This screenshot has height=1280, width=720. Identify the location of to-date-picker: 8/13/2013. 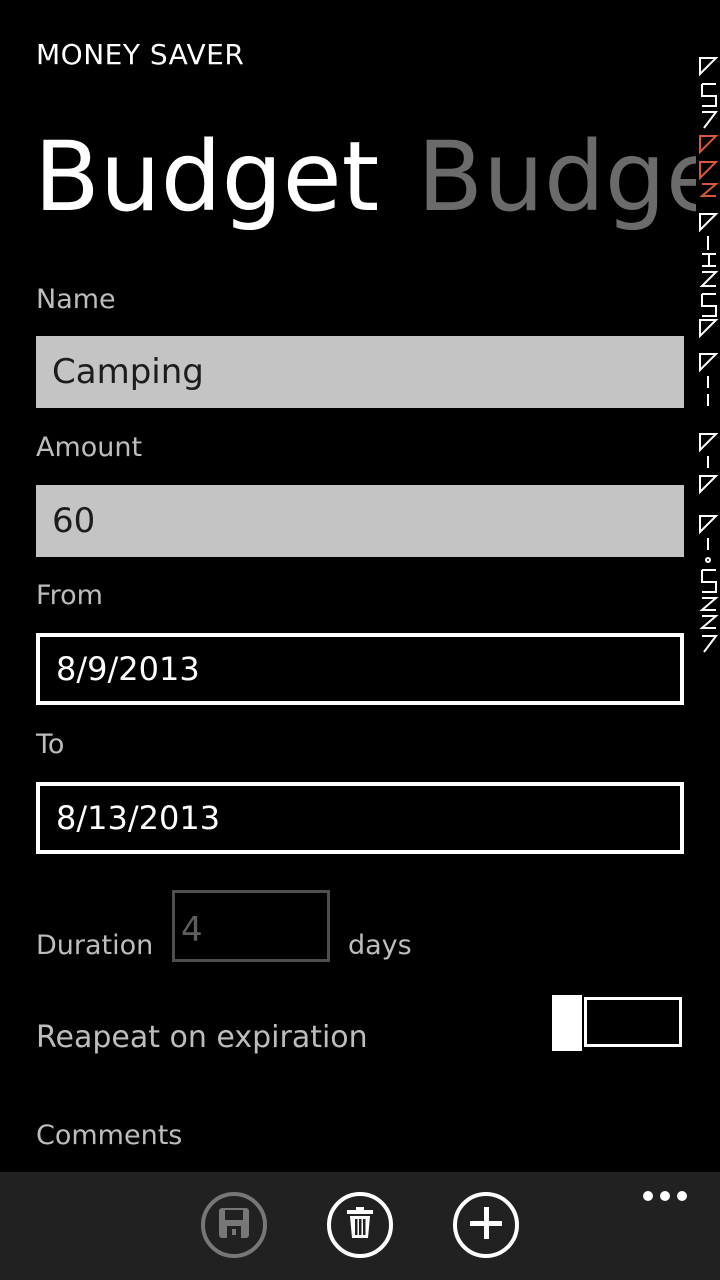
(360, 818).